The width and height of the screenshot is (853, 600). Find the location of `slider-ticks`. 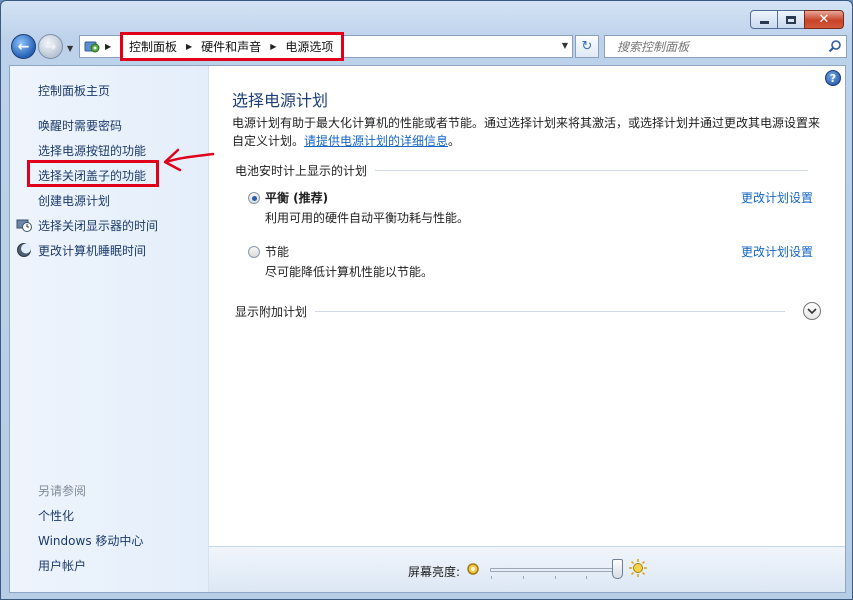

slider-ticks is located at coordinates (555, 578).